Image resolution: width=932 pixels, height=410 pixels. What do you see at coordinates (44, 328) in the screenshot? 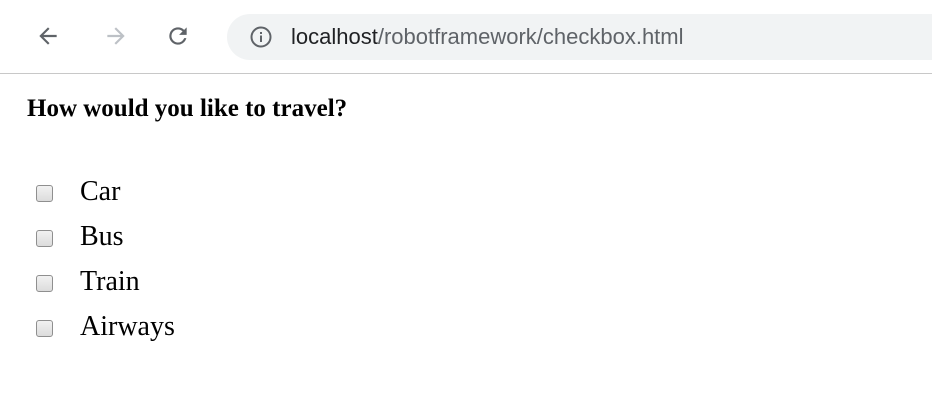
I see `airways-checkbox` at bounding box center [44, 328].